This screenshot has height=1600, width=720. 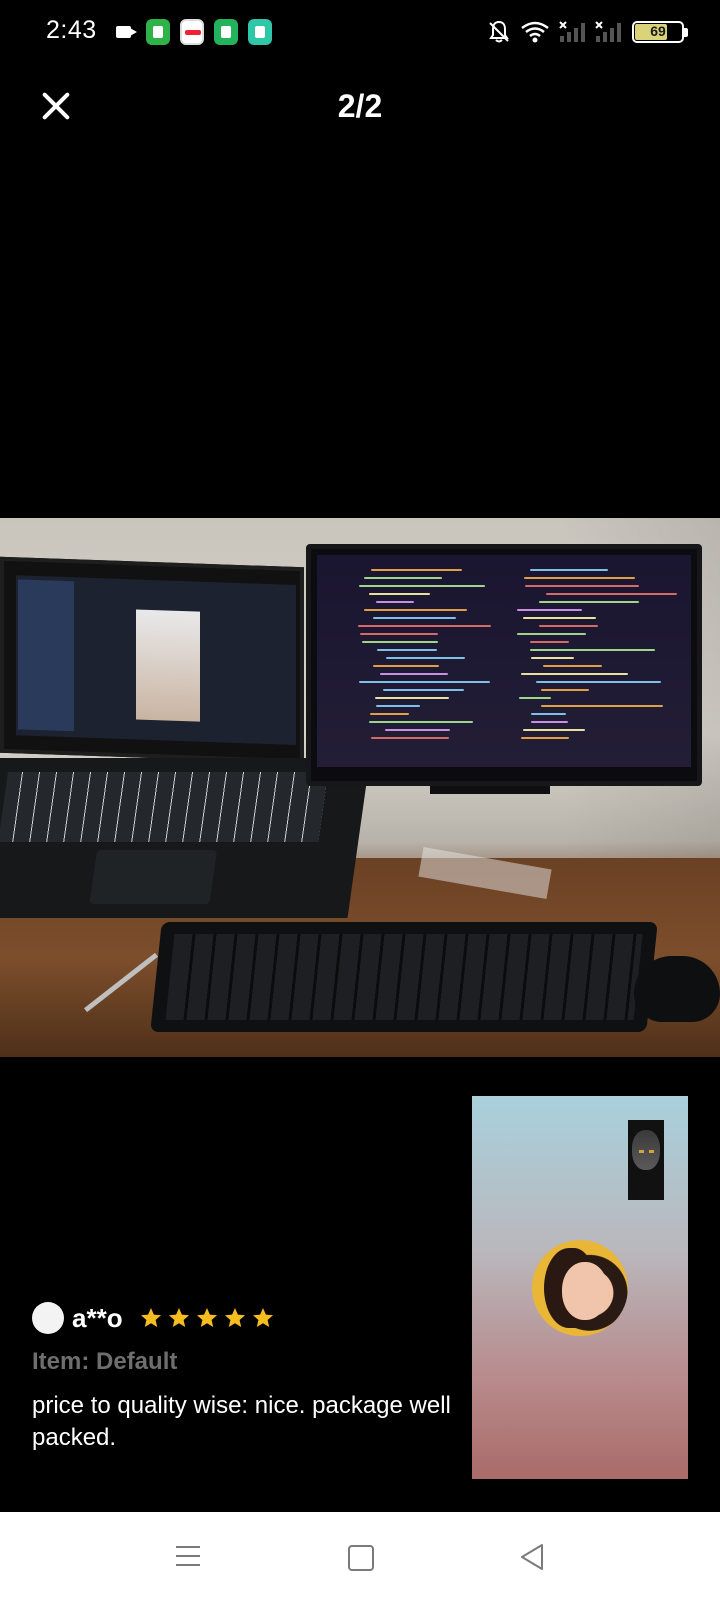 I want to click on bell-off-icon, so click(x=499, y=31).